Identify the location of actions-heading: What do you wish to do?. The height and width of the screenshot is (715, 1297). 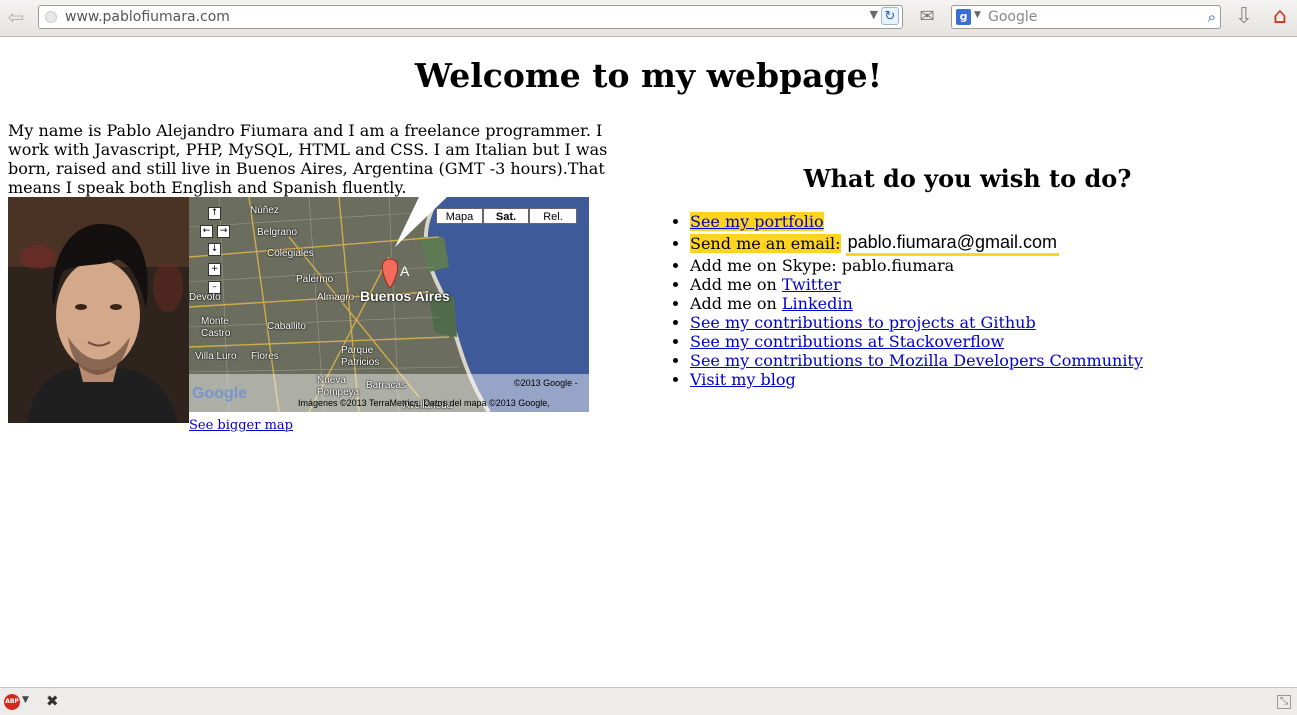
(967, 178).